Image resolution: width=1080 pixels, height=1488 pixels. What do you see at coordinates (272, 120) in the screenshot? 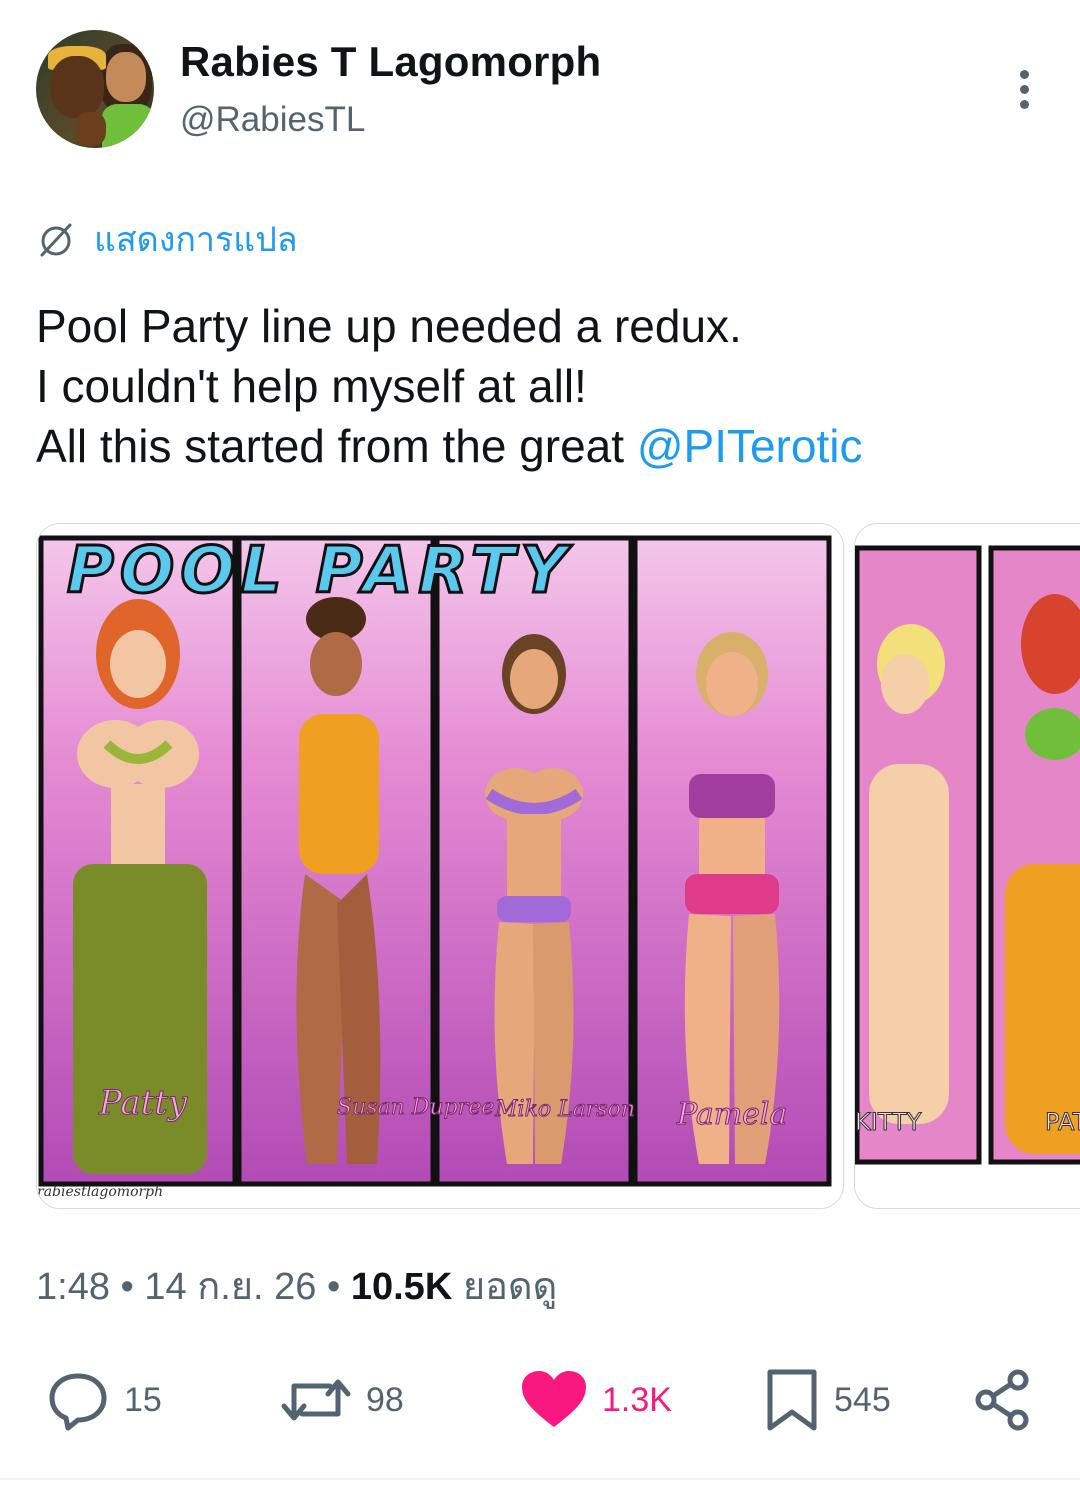
I see `author-handle: @RabiesTL` at bounding box center [272, 120].